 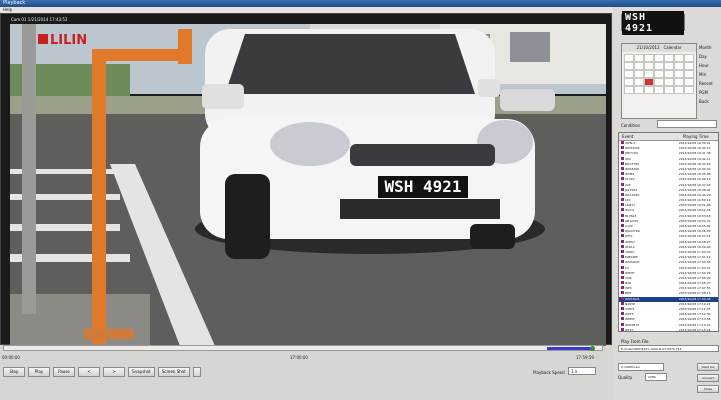 I want to click on play-button: Play, so click(x=39, y=372).